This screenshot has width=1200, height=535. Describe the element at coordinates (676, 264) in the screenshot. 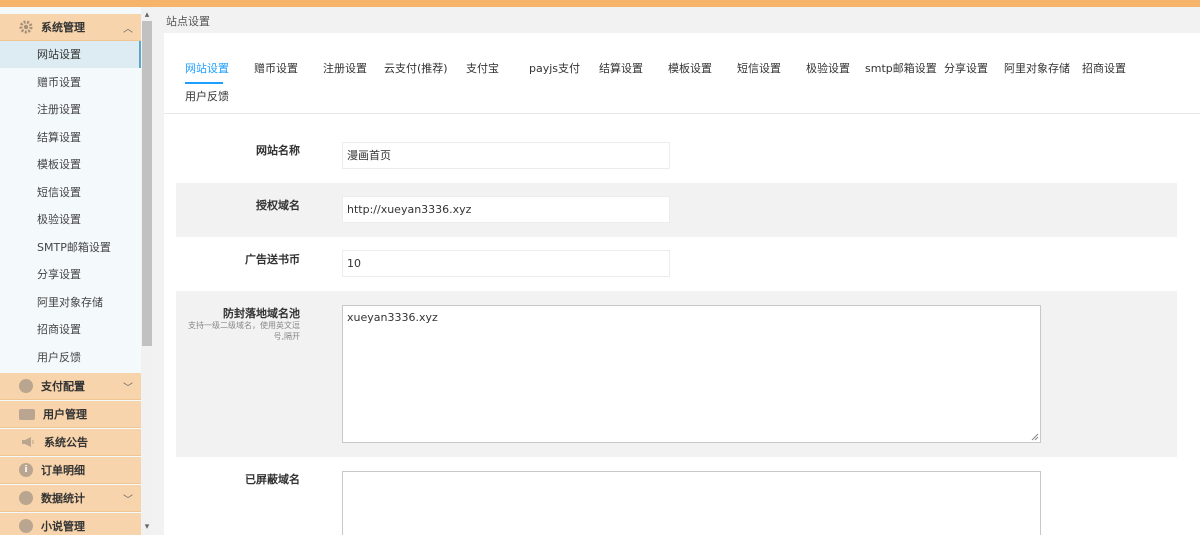

I see `form-row-ad-coins: 广告送书币 10` at that location.